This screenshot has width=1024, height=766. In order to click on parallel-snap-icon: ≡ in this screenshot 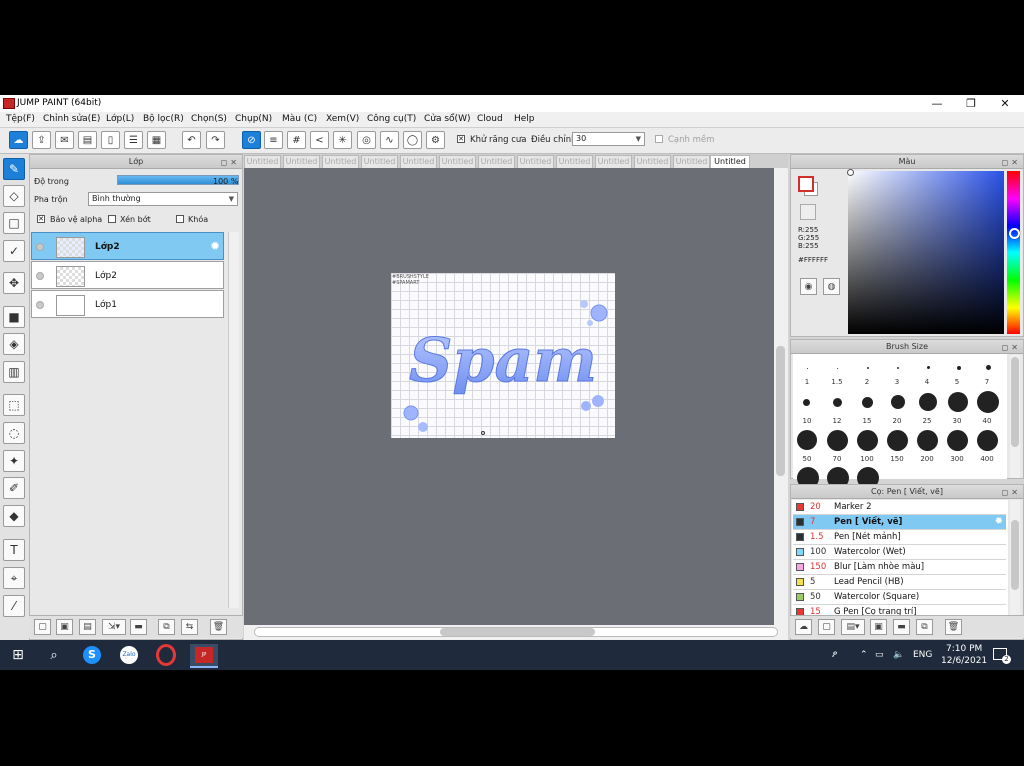, I will do `click(273, 140)`.